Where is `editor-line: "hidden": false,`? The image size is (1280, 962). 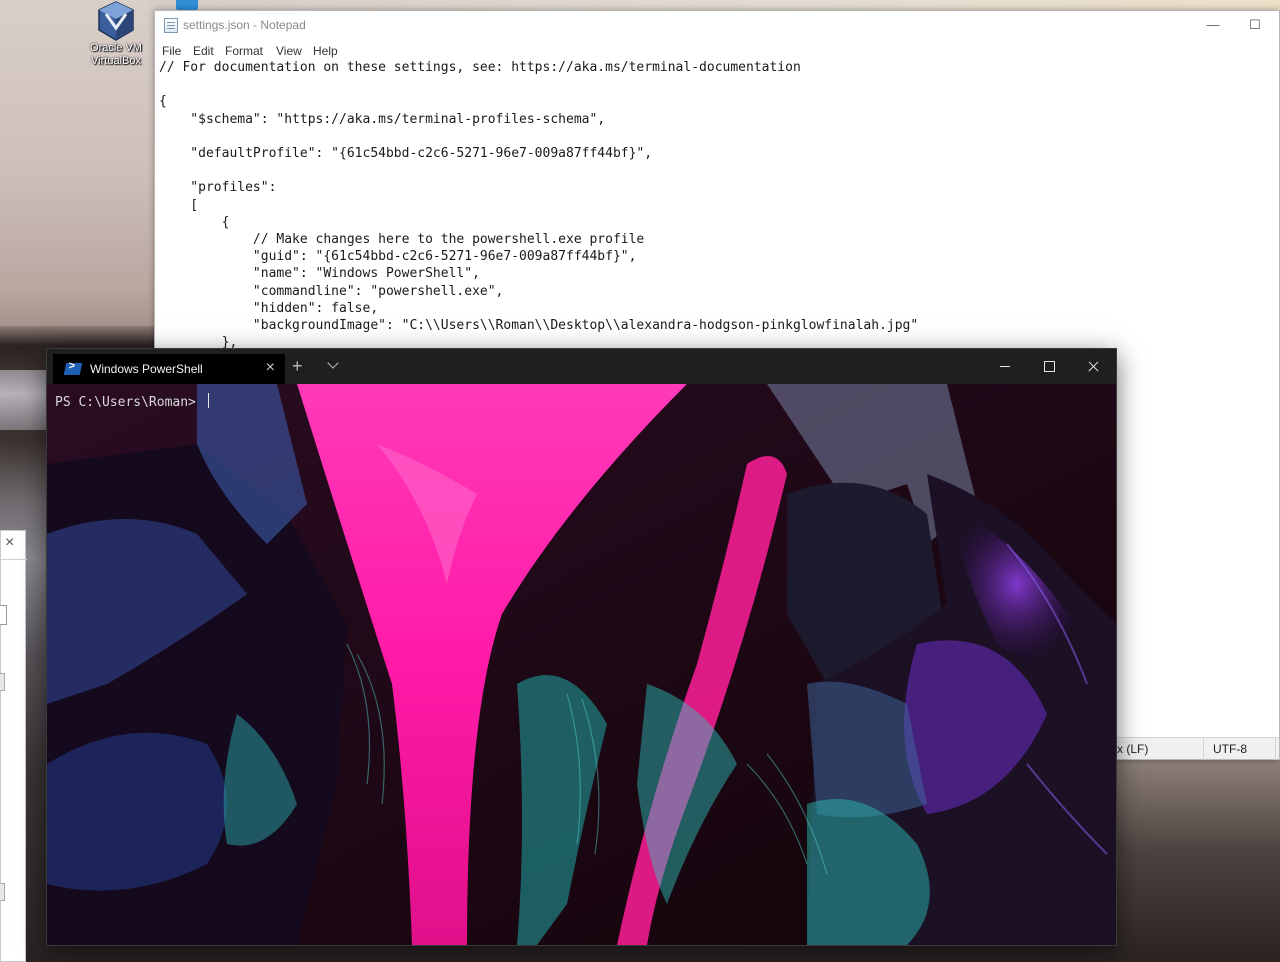 editor-line: "hidden": false, is located at coordinates (269, 308).